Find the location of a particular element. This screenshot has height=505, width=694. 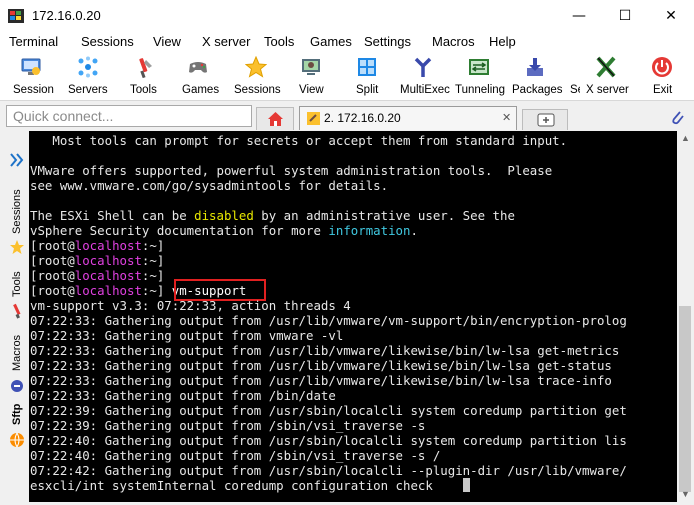

maximize-button: ☐ is located at coordinates (625, 16).